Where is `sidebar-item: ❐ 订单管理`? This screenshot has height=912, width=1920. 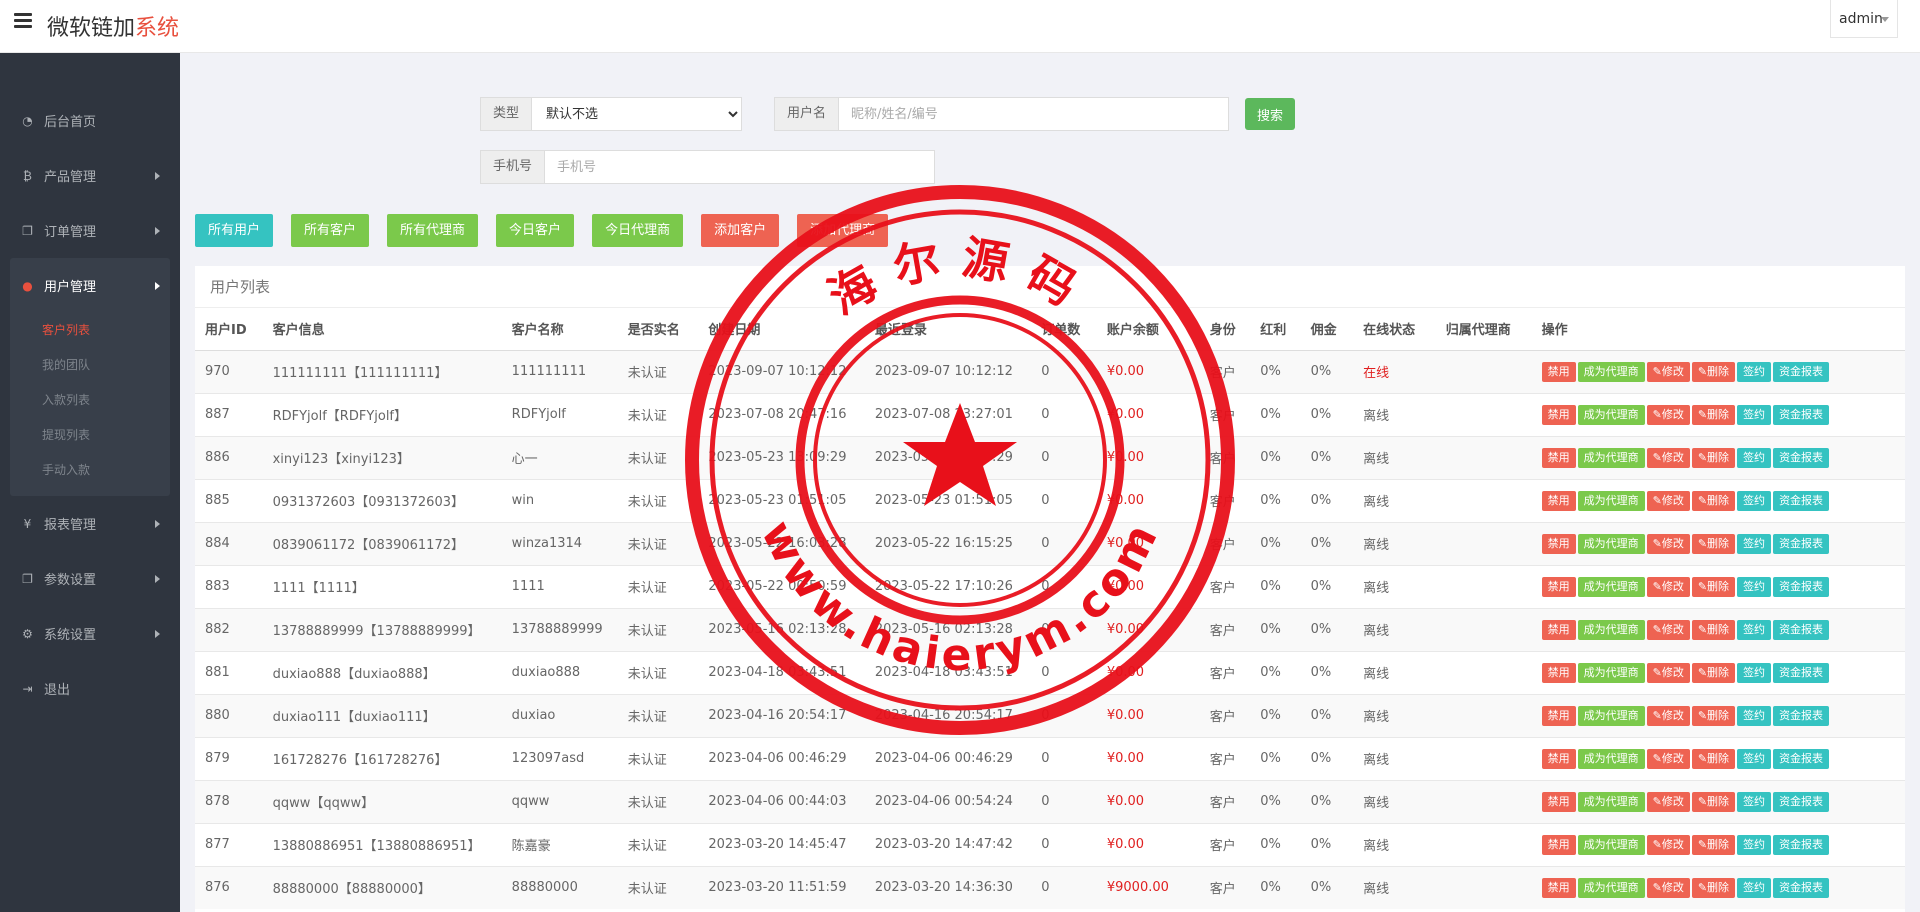 sidebar-item: ❐ 订单管理 is located at coordinates (90, 230).